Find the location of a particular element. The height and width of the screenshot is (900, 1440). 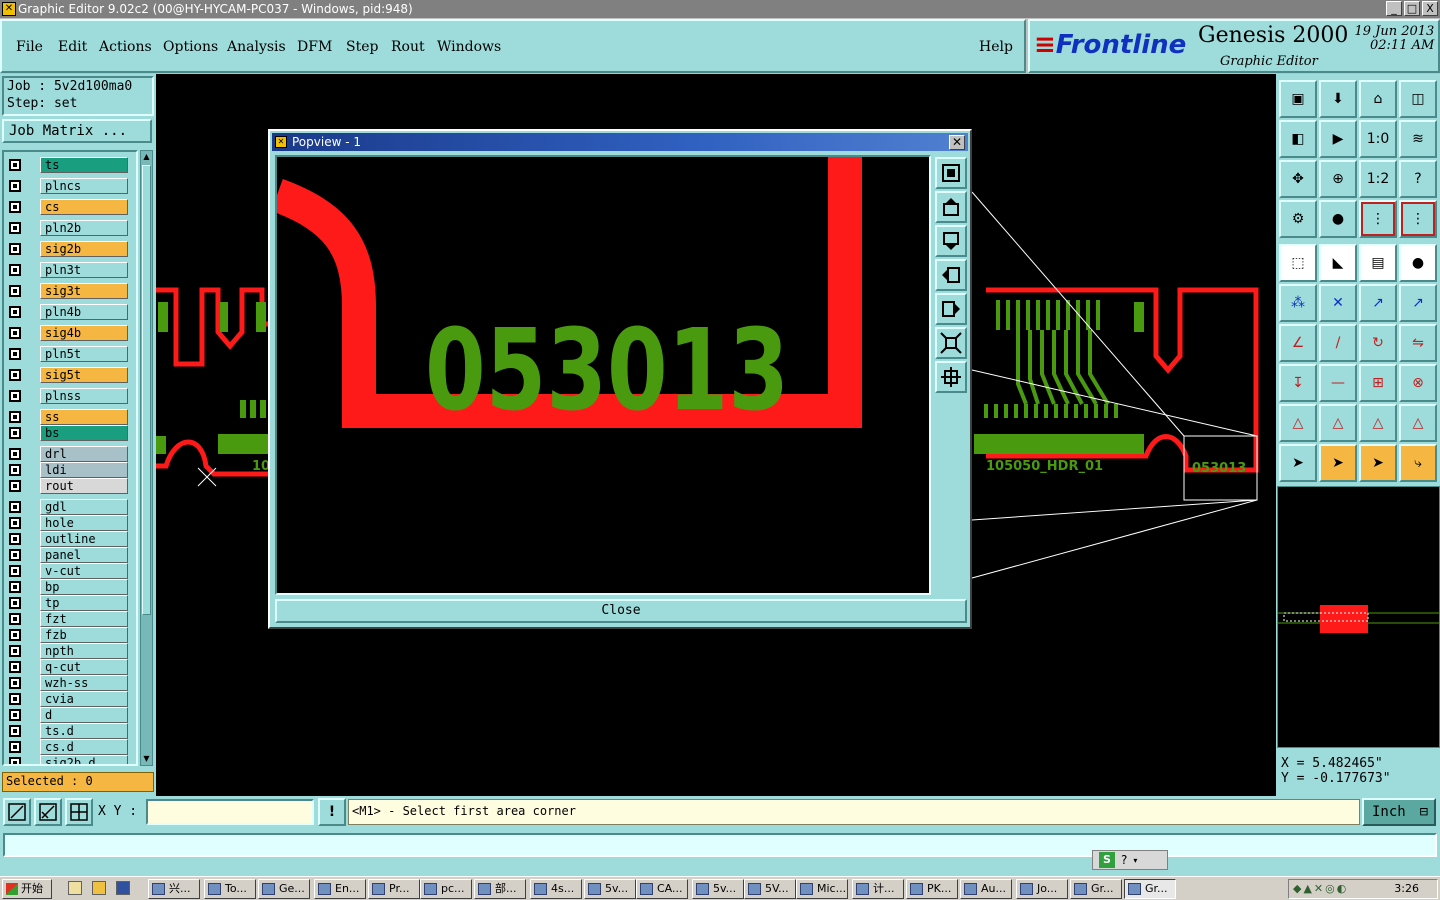

layer-name: rout is located at coordinates (84, 486).